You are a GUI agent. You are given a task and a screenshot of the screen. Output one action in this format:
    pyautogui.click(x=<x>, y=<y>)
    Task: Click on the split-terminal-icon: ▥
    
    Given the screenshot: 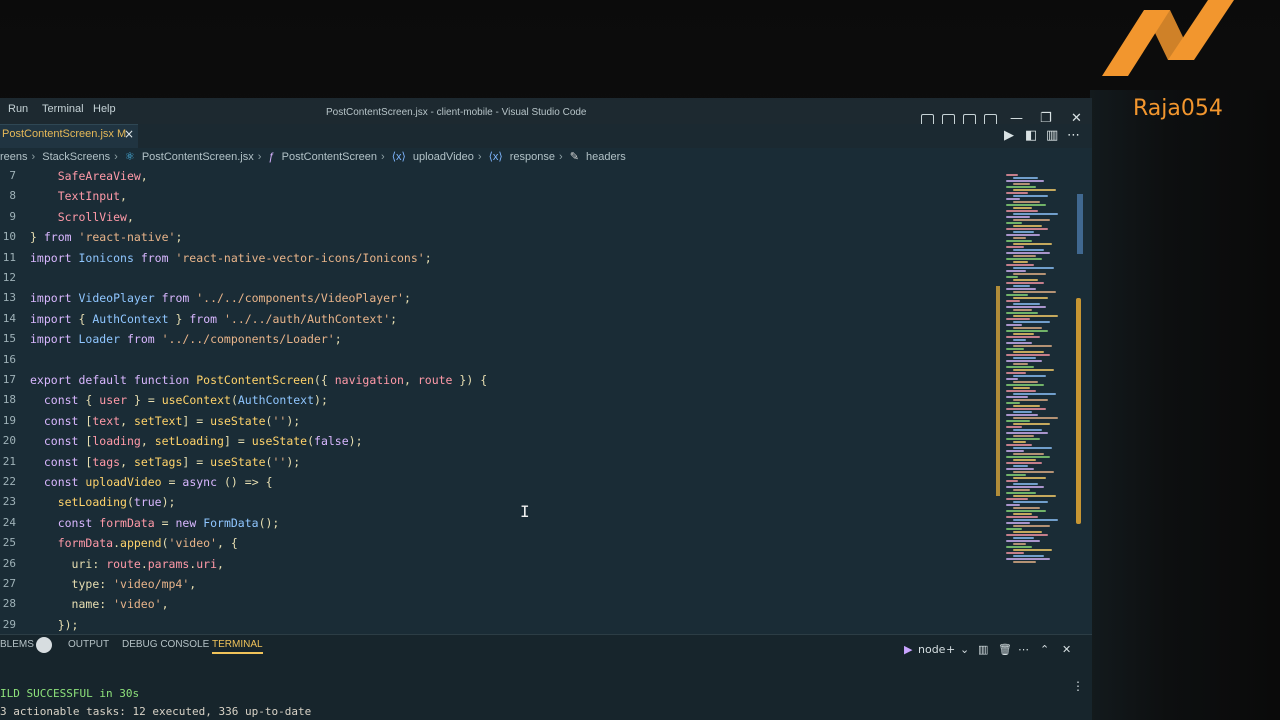 What is the action you would take?
    pyautogui.click(x=983, y=649)
    